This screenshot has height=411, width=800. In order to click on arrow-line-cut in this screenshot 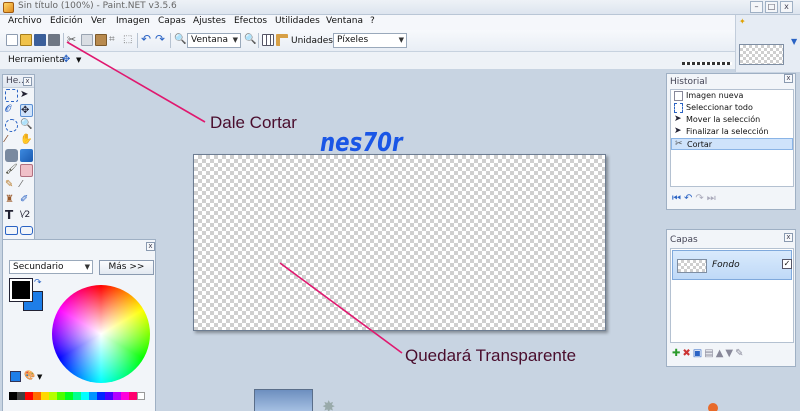, I will do `click(136, 82)`.